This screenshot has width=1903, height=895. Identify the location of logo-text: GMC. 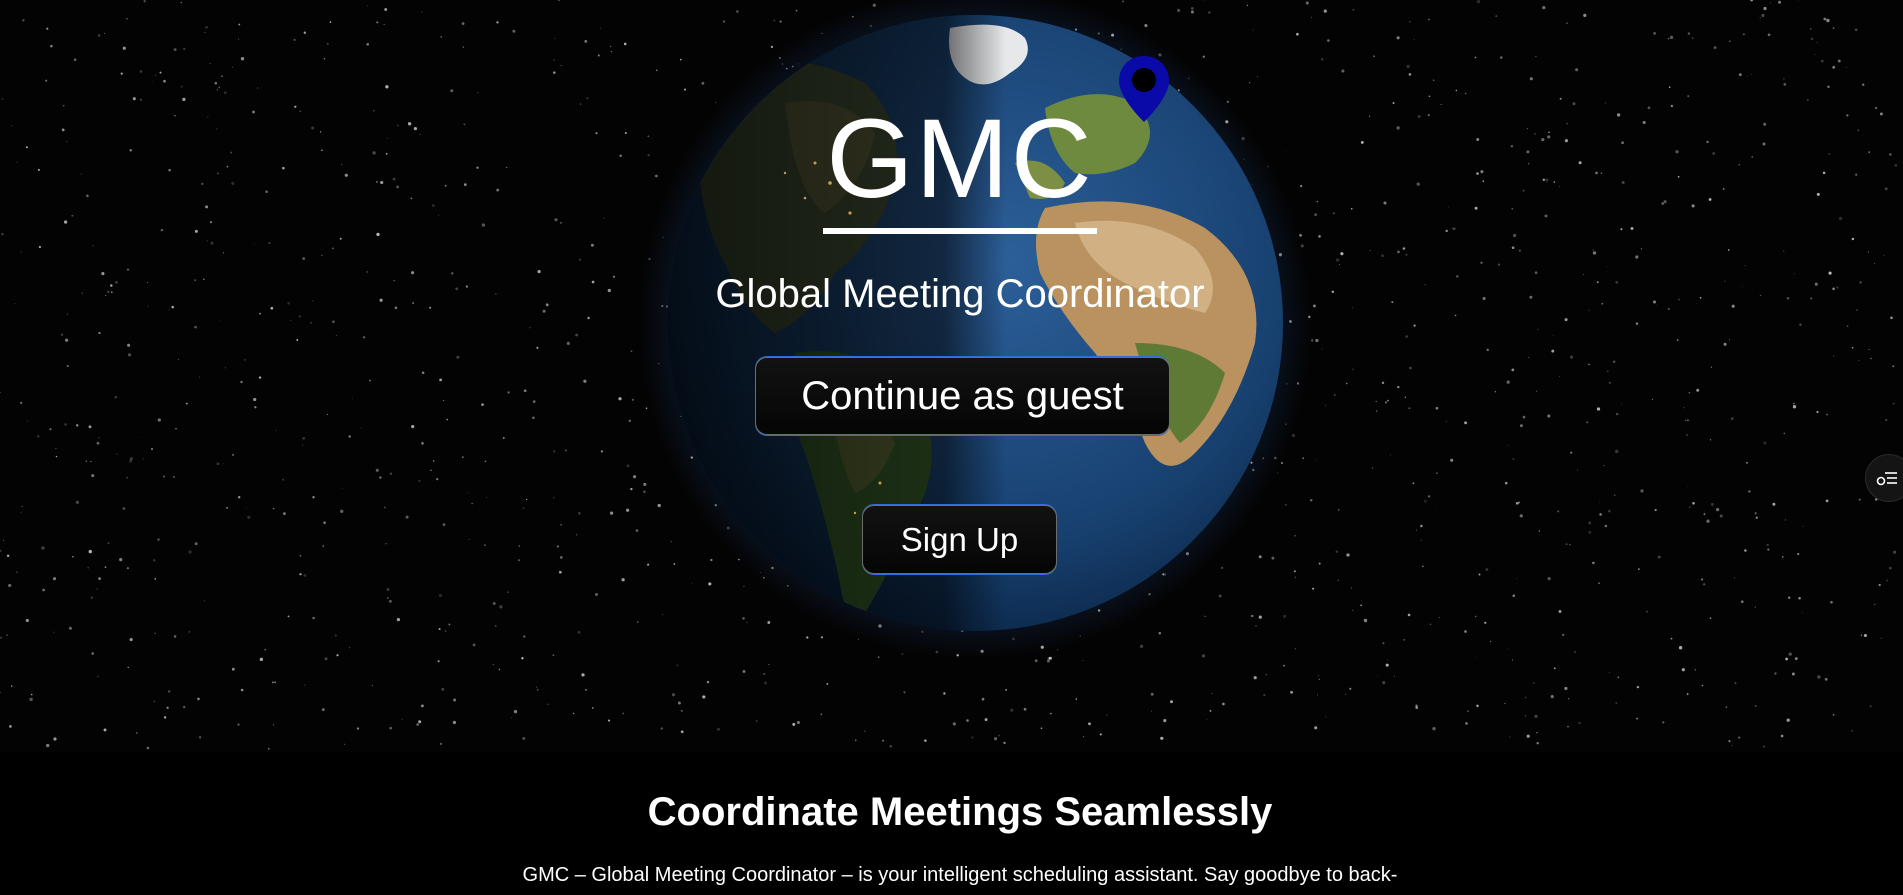
(960, 158).